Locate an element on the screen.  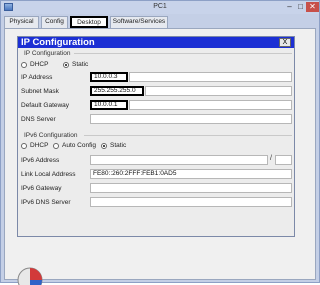
default-gateway-field: 10.0.0.1 is located at coordinates (109, 105).